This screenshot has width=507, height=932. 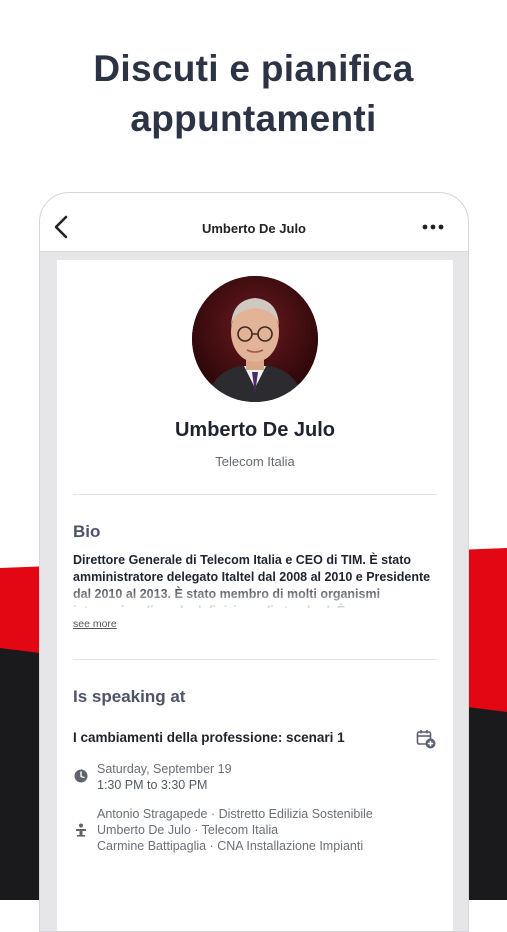 What do you see at coordinates (81, 830) in the screenshot?
I see `podium-icon` at bounding box center [81, 830].